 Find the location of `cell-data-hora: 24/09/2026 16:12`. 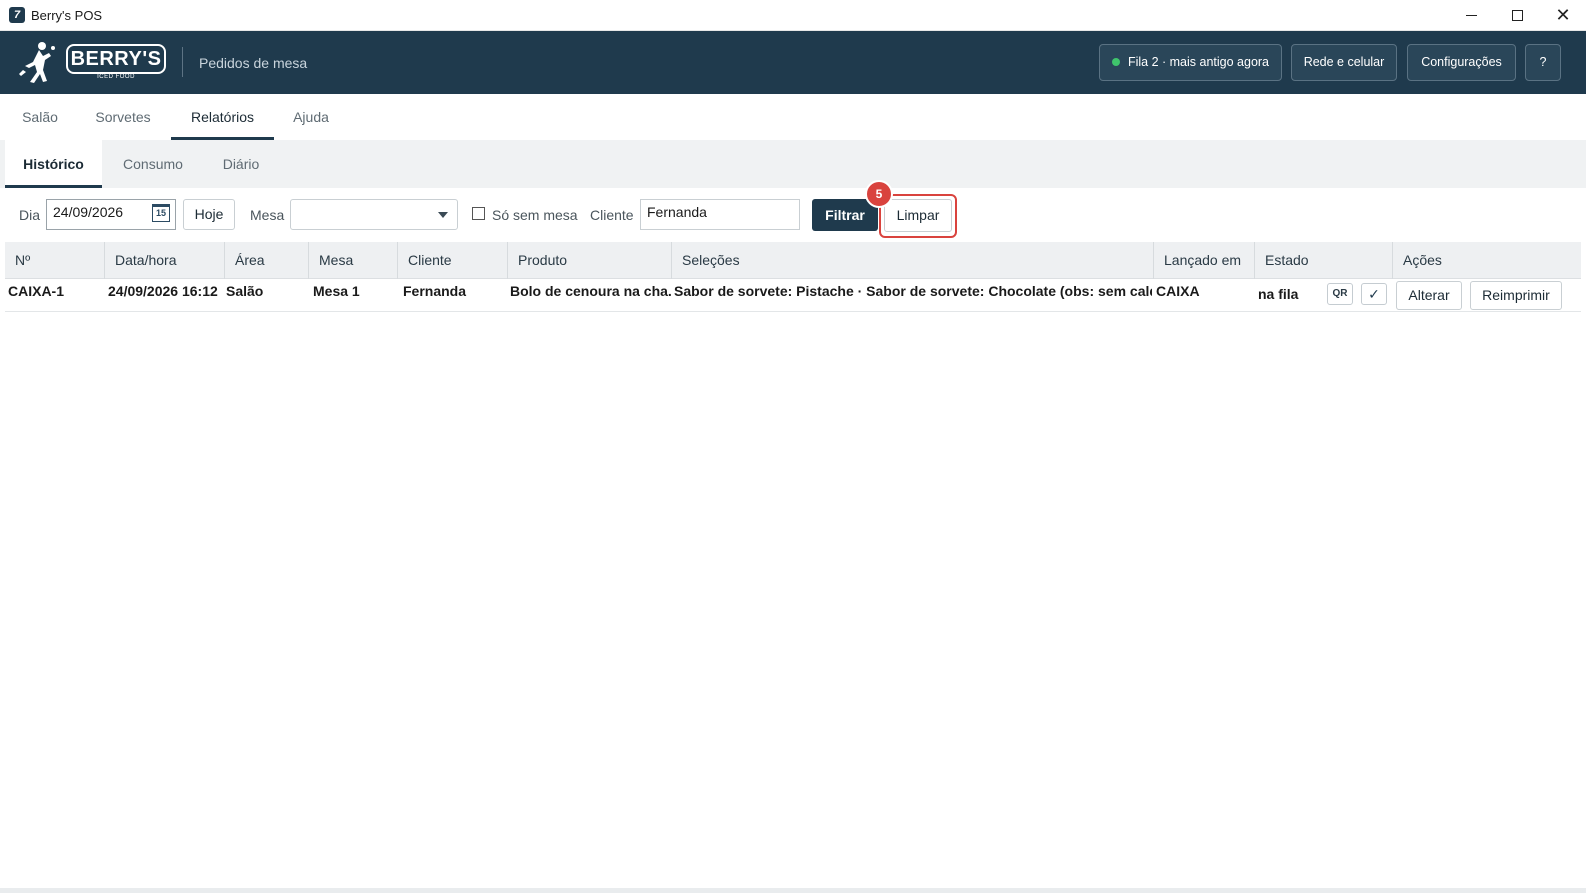

cell-data-hora: 24/09/2026 16:12 is located at coordinates (163, 291).